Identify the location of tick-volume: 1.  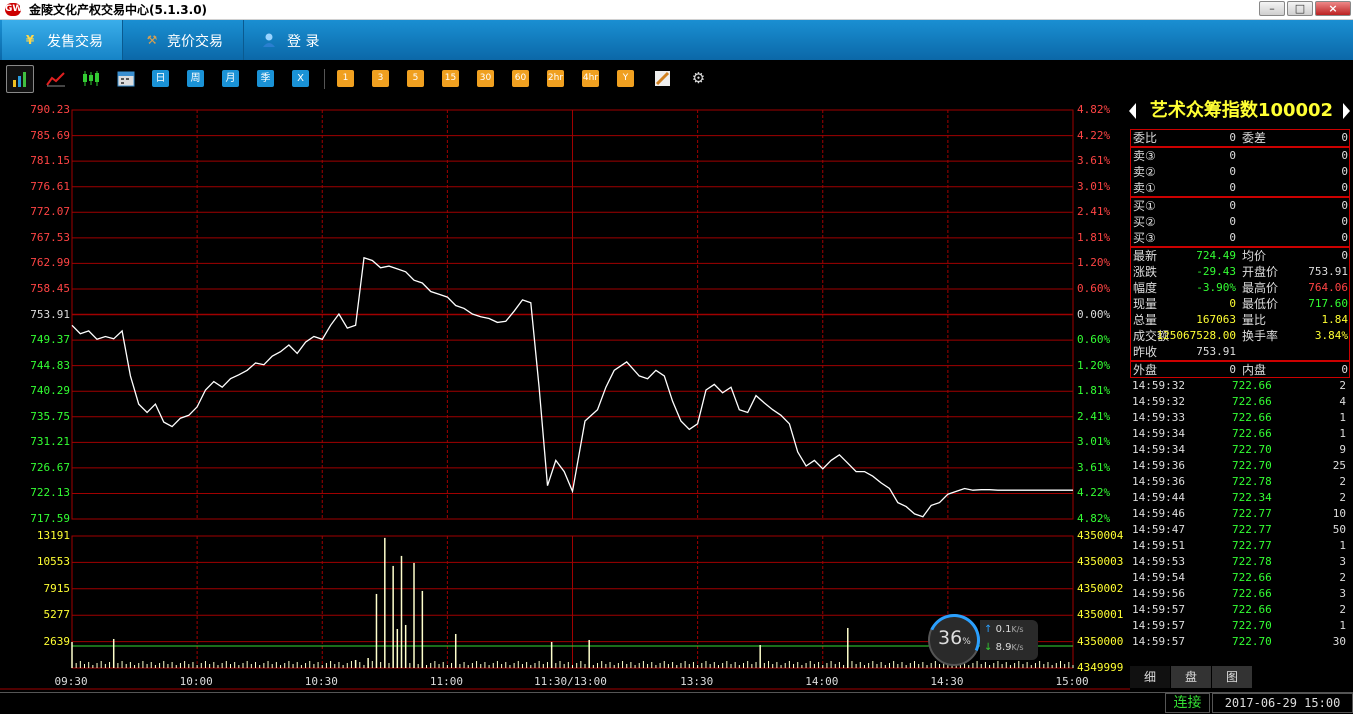
(1342, 625).